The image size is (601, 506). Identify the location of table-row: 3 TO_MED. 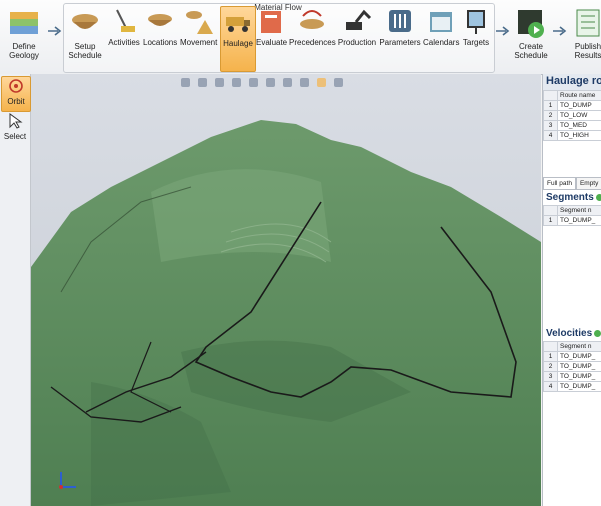
(572, 125).